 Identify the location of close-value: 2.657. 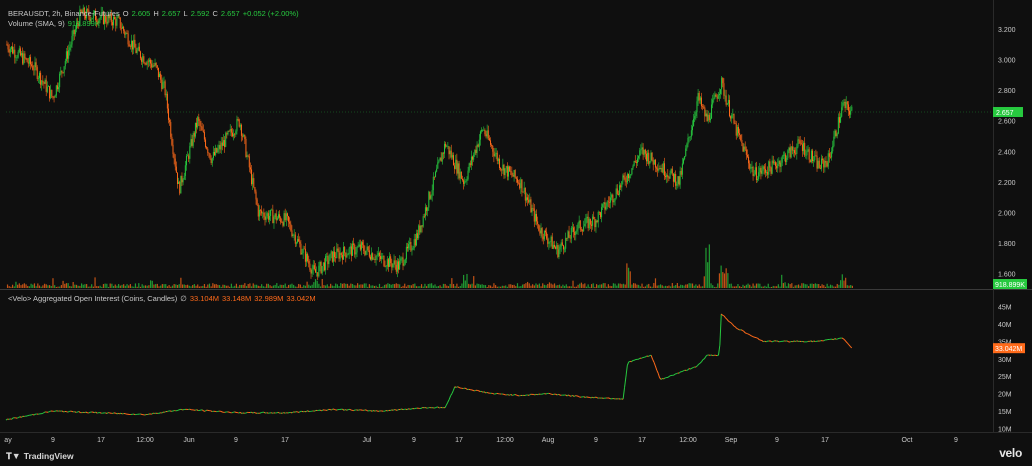
(230, 13).